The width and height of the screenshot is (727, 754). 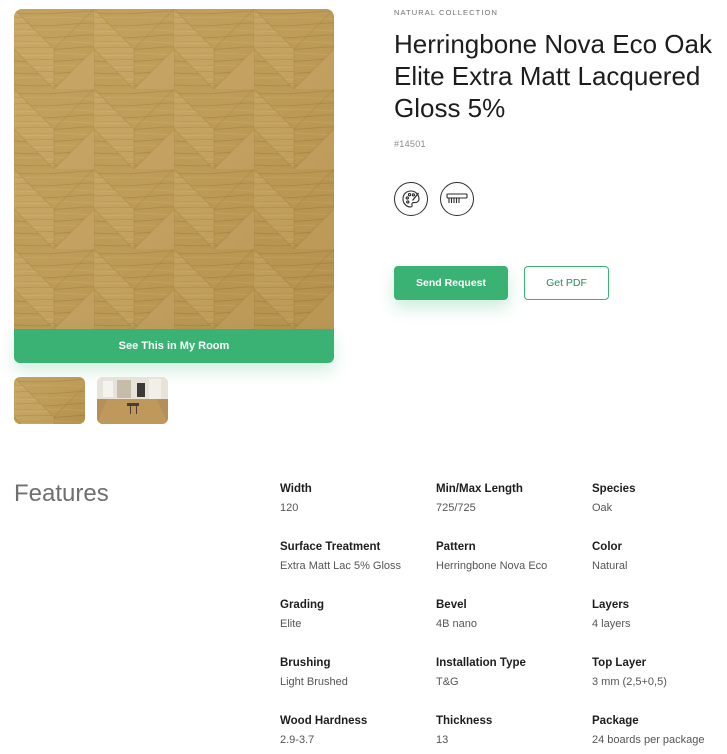 I want to click on feature-label: Top Layer, so click(x=619, y=663).